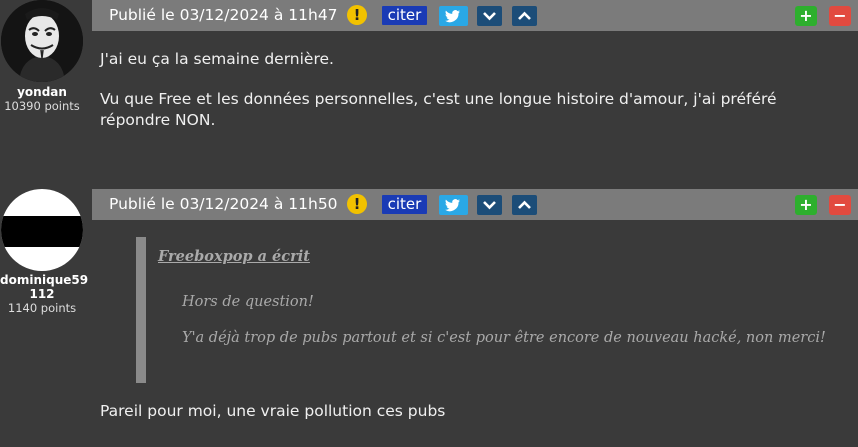 The width and height of the screenshot is (858, 447). I want to click on post-date: Publié le 03/12/2024 à 11h50, so click(223, 204).